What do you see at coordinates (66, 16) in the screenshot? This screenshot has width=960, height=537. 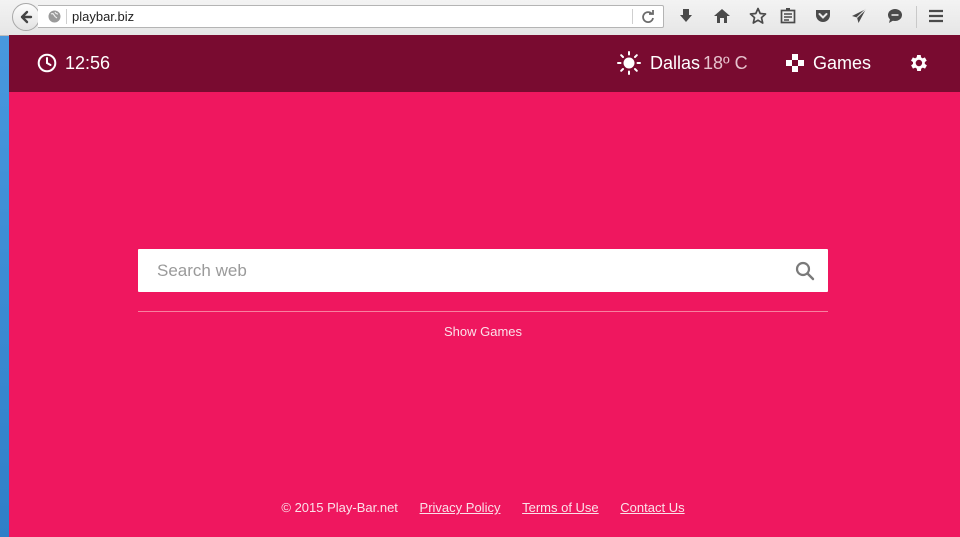 I see `url-separator` at bounding box center [66, 16].